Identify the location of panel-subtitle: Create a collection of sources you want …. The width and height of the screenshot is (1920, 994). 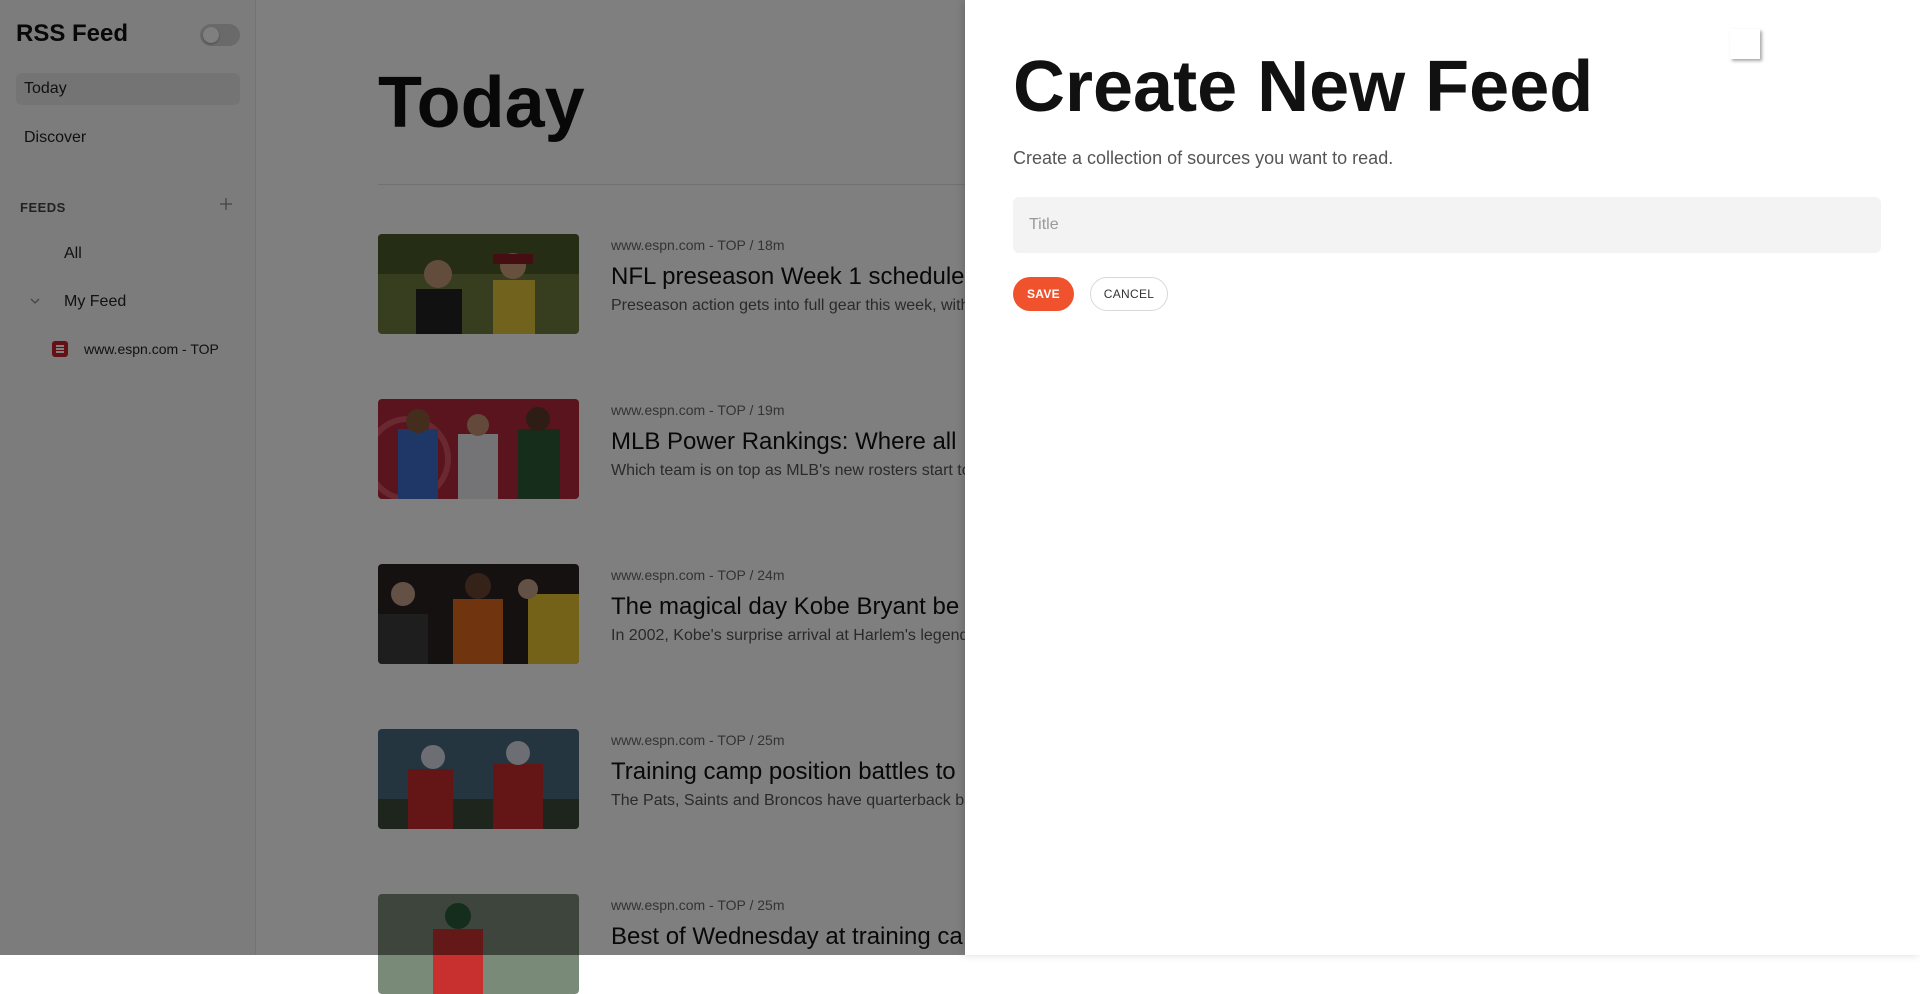
(1203, 158).